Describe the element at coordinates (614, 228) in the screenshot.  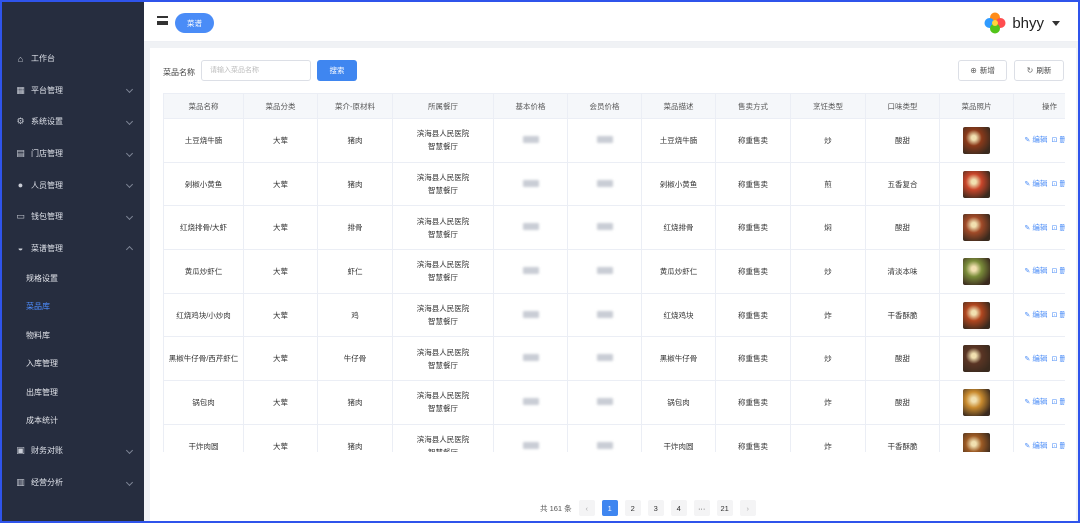
I see `table-row: 红烧排骨/大虾大荤排骨滨海县人民医院智慧餐厅红烧排骨称重售卖焖酸甜✎编辑 ⊡删除` at that location.